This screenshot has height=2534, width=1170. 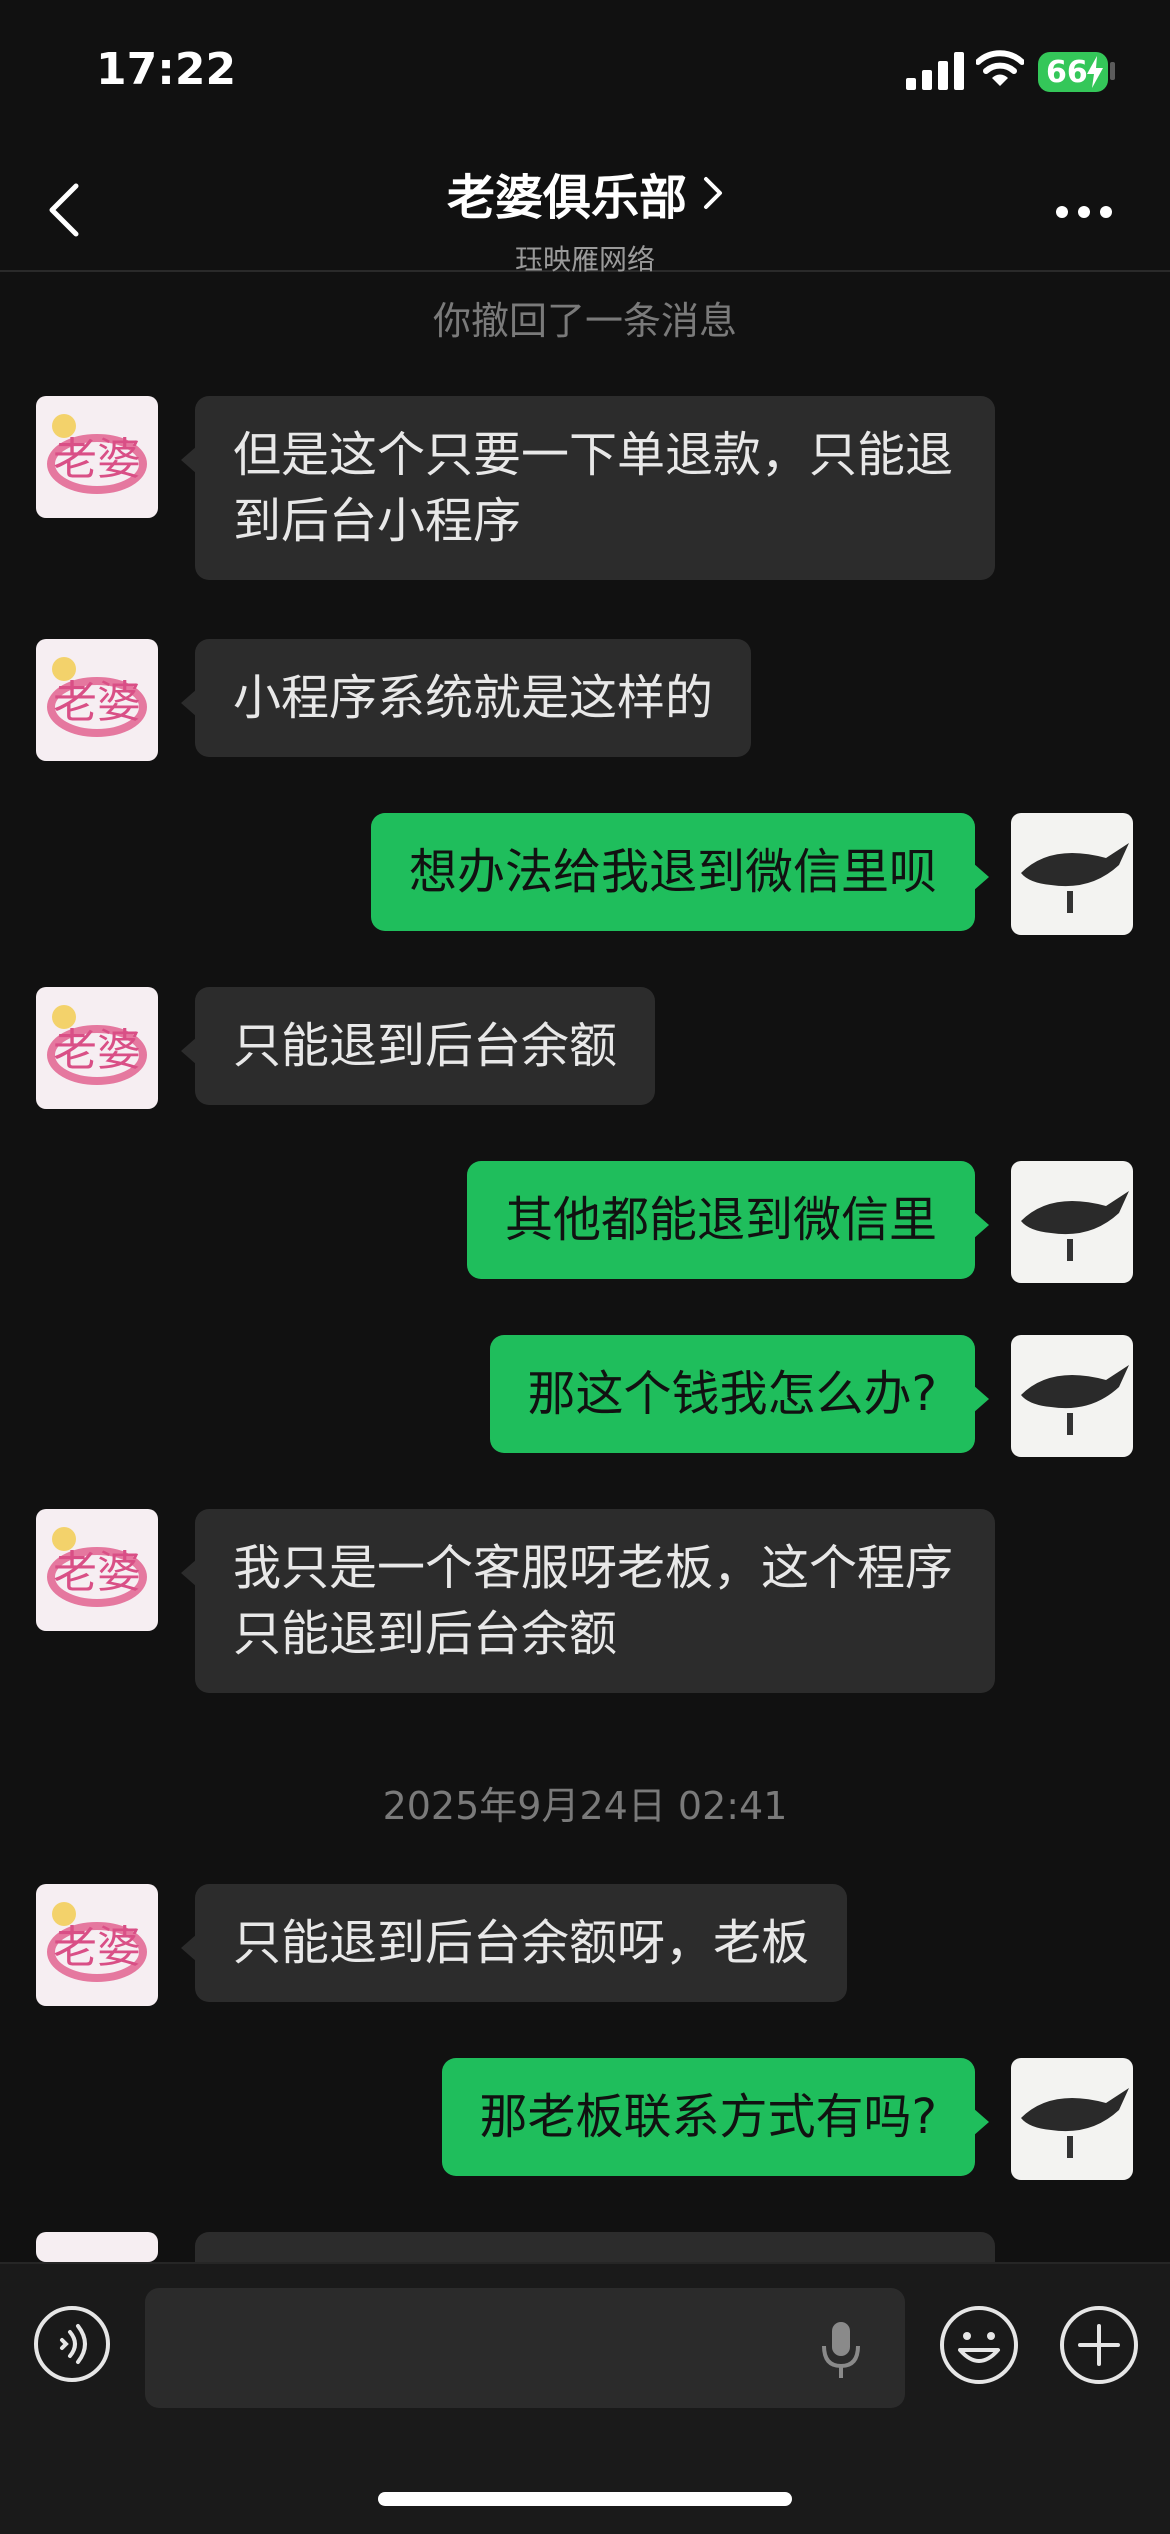 What do you see at coordinates (525, 2348) in the screenshot?
I see `message-input` at bounding box center [525, 2348].